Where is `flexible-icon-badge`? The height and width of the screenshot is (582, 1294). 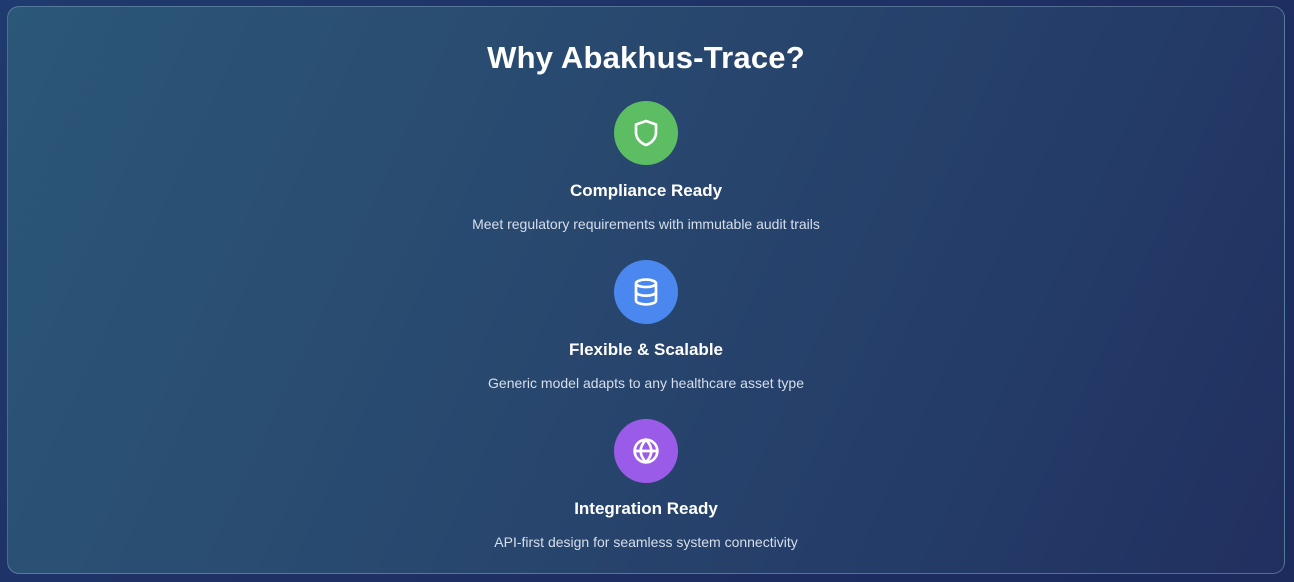
flexible-icon-badge is located at coordinates (646, 292).